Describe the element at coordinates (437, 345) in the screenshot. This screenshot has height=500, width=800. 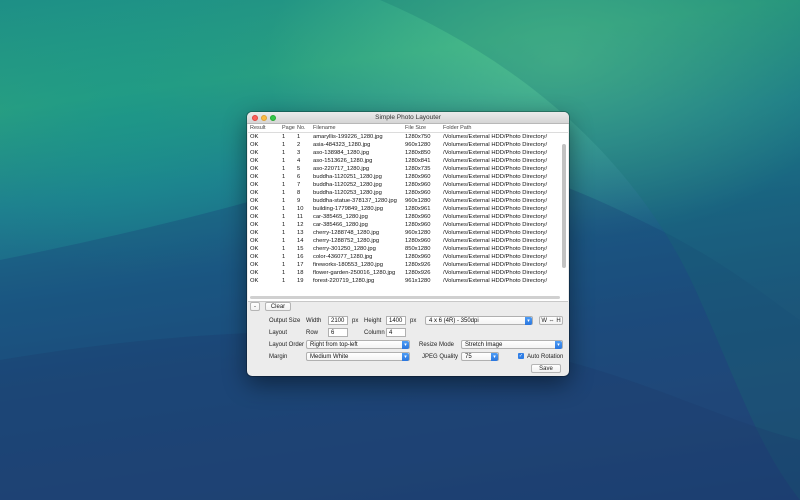
I see `resize-mode-label: Resize Mode` at that location.